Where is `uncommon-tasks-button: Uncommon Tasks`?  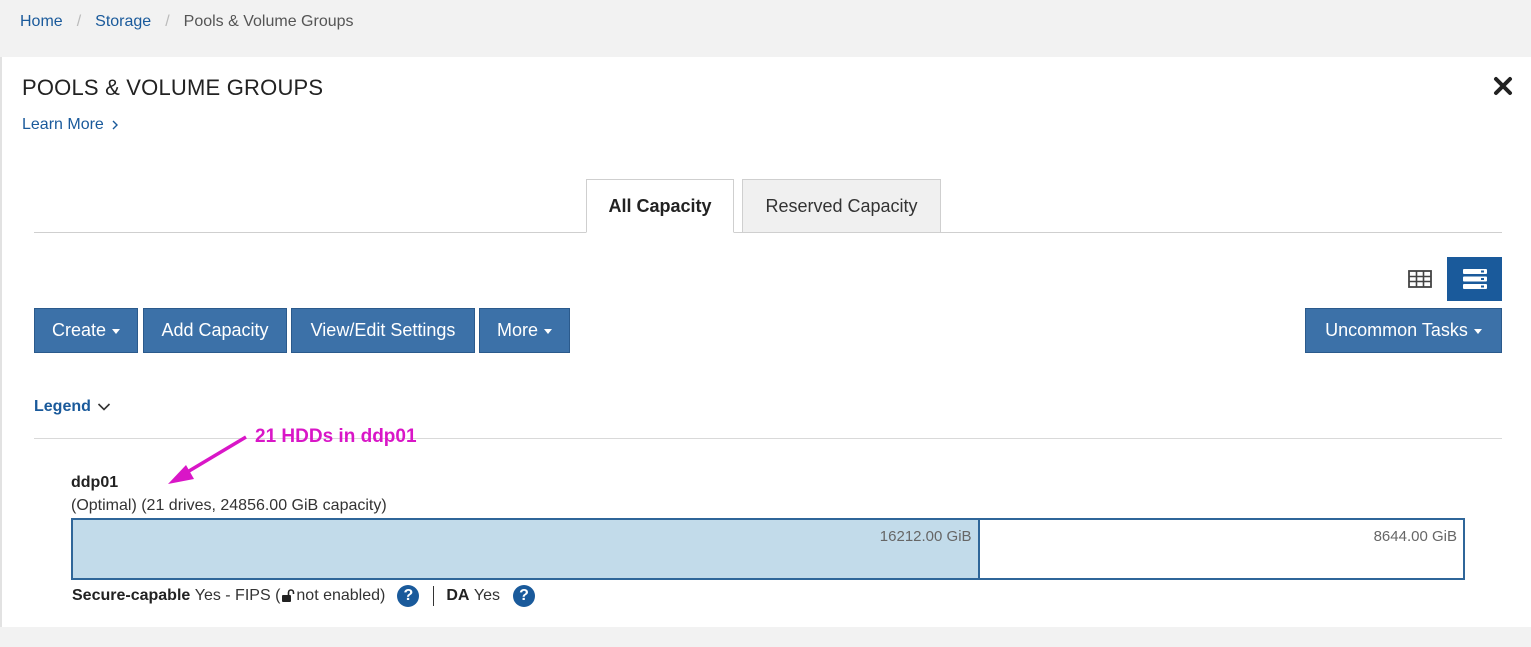
uncommon-tasks-button: Uncommon Tasks is located at coordinates (1403, 330).